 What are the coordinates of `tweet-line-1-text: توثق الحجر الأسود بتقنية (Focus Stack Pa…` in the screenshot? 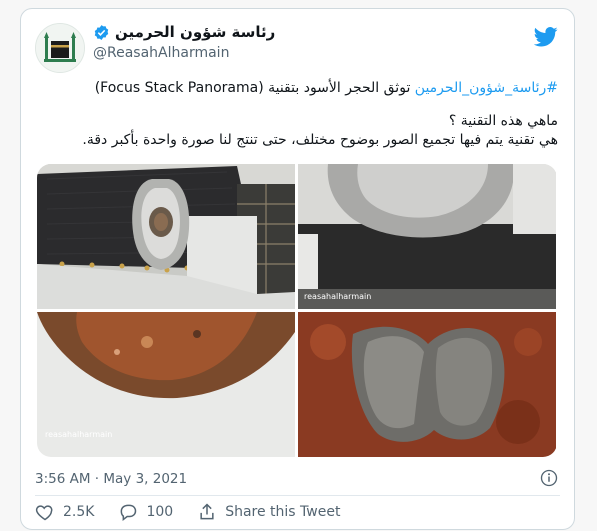 It's located at (254, 88).